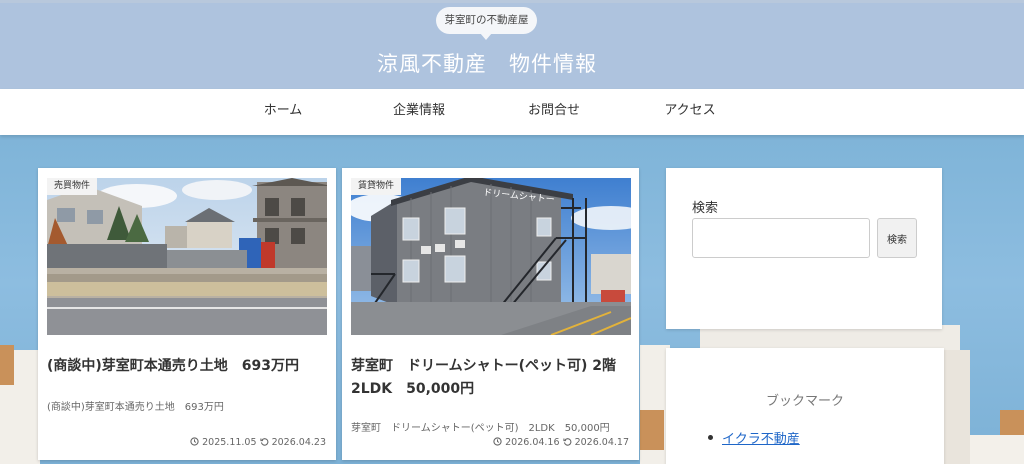 The image size is (1024, 464). I want to click on global-nav: ホーム 企業情報 お問合せ アクセス, so click(512, 112).